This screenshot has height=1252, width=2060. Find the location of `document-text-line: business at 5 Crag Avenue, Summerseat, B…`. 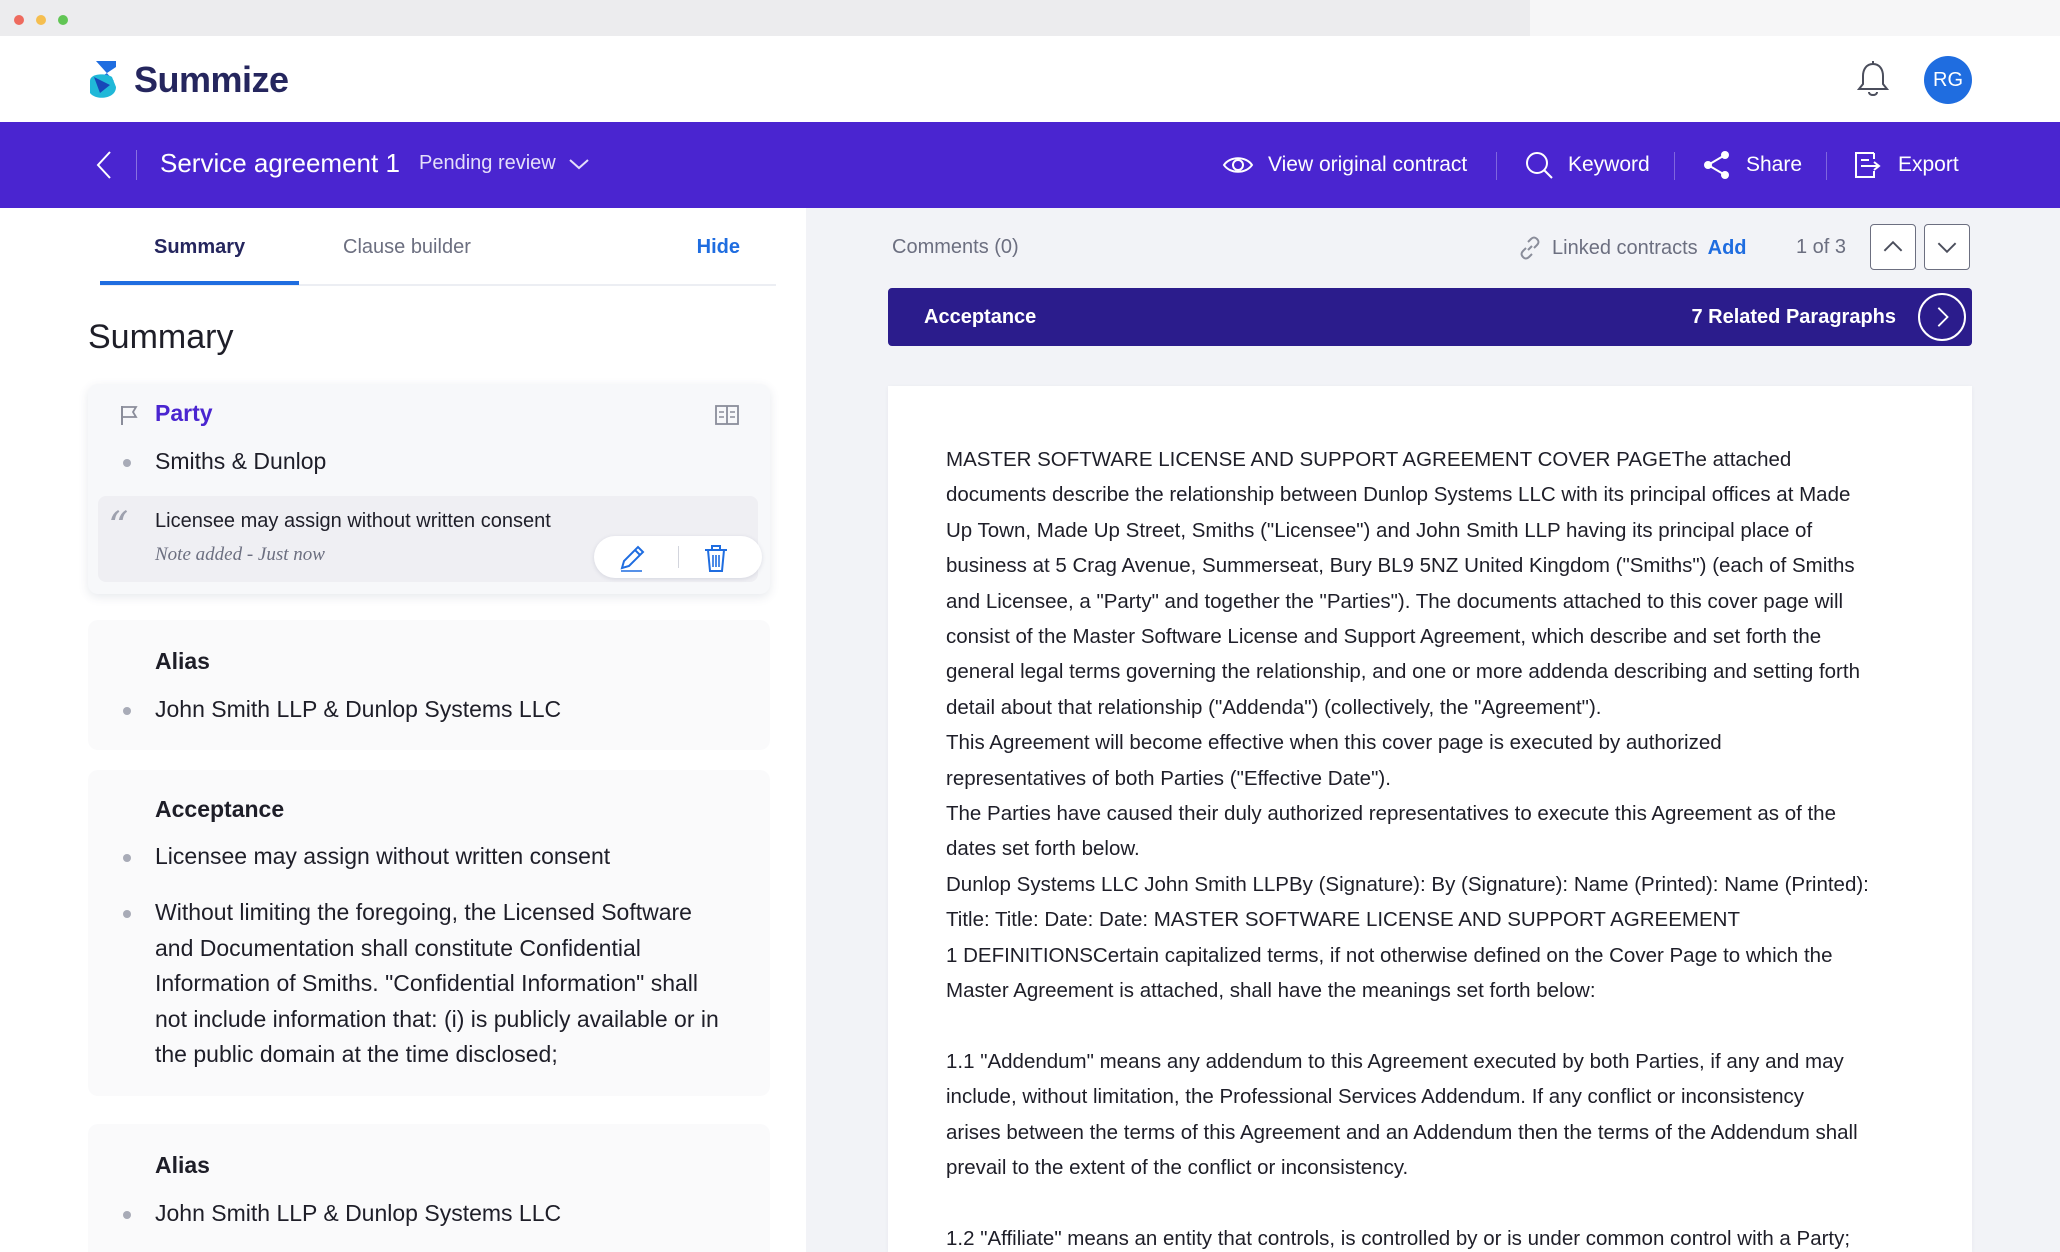

document-text-line: business at 5 Crag Avenue, Summerseat, B… is located at coordinates (1400, 566).